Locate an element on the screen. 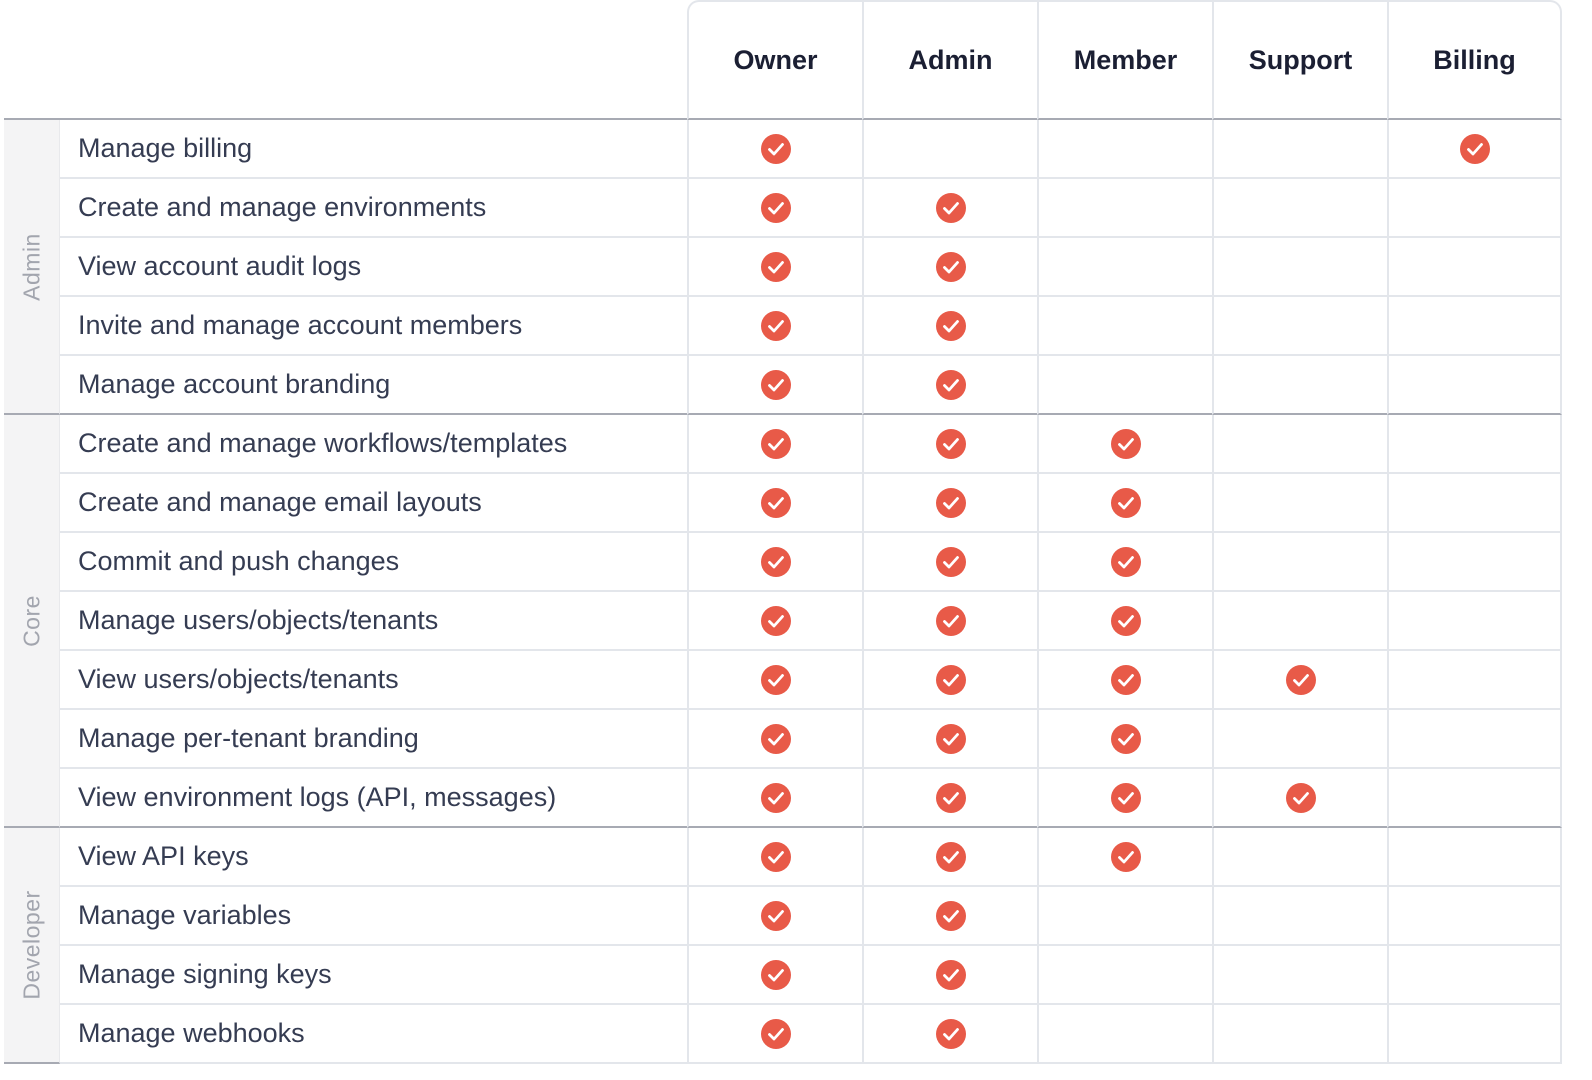  permission-label: View API keys is located at coordinates (373, 857).